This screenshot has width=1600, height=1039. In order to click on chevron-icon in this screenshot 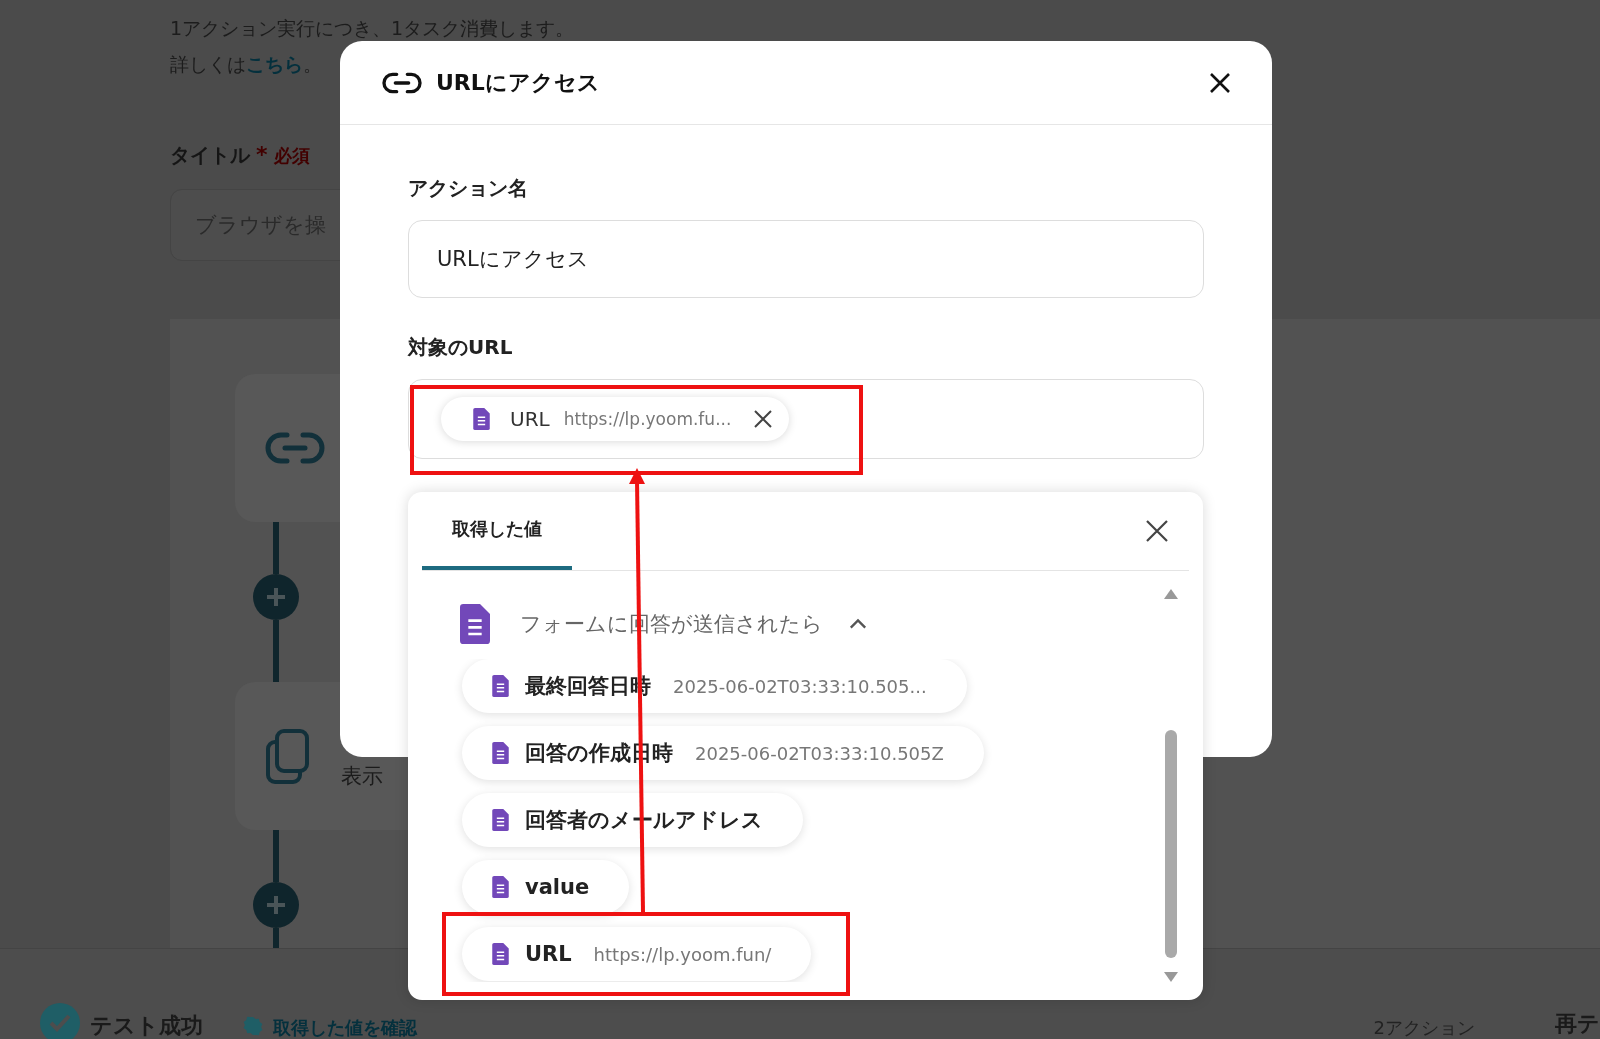, I will do `click(858, 624)`.